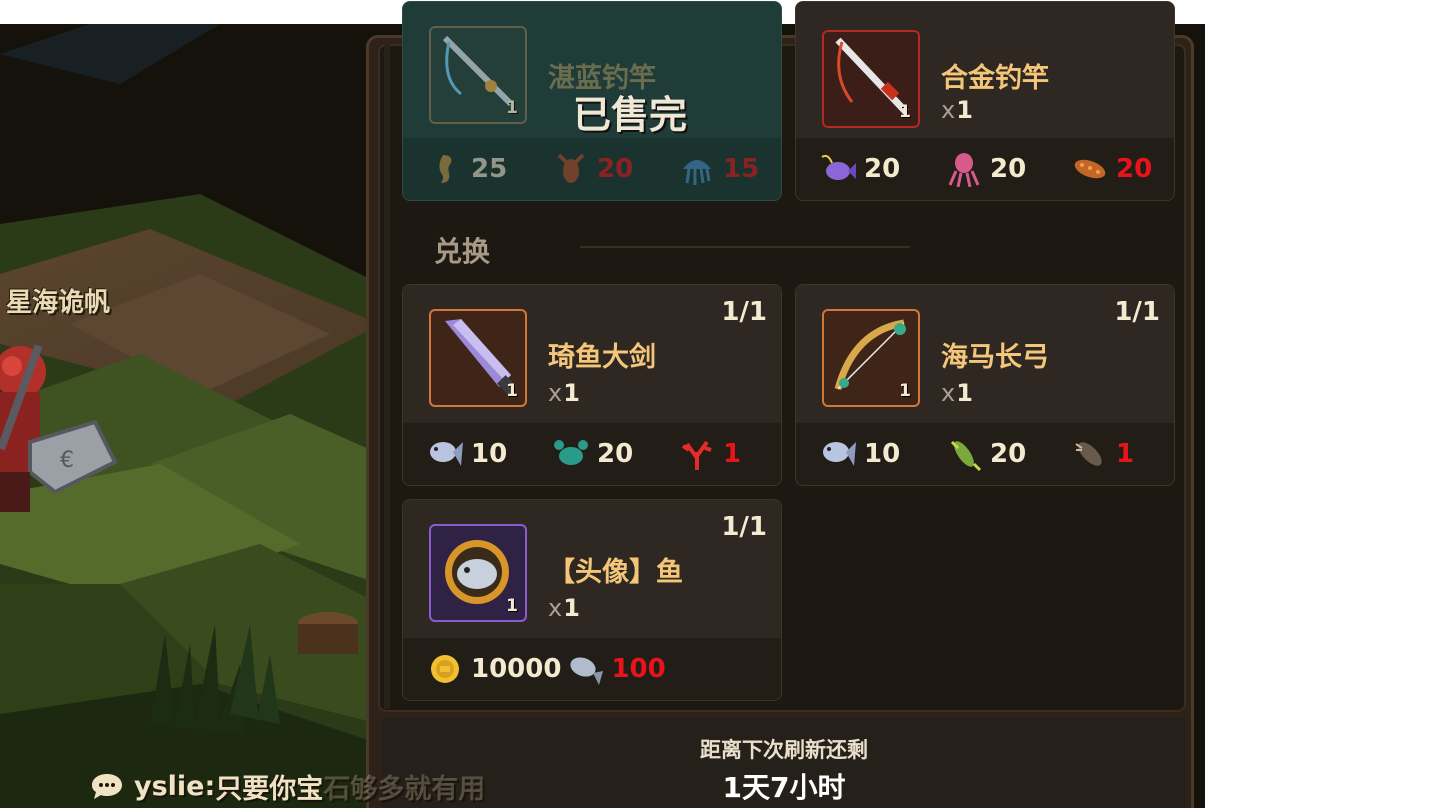  What do you see at coordinates (964, 170) in the screenshot?
I see `squid-icon` at bounding box center [964, 170].